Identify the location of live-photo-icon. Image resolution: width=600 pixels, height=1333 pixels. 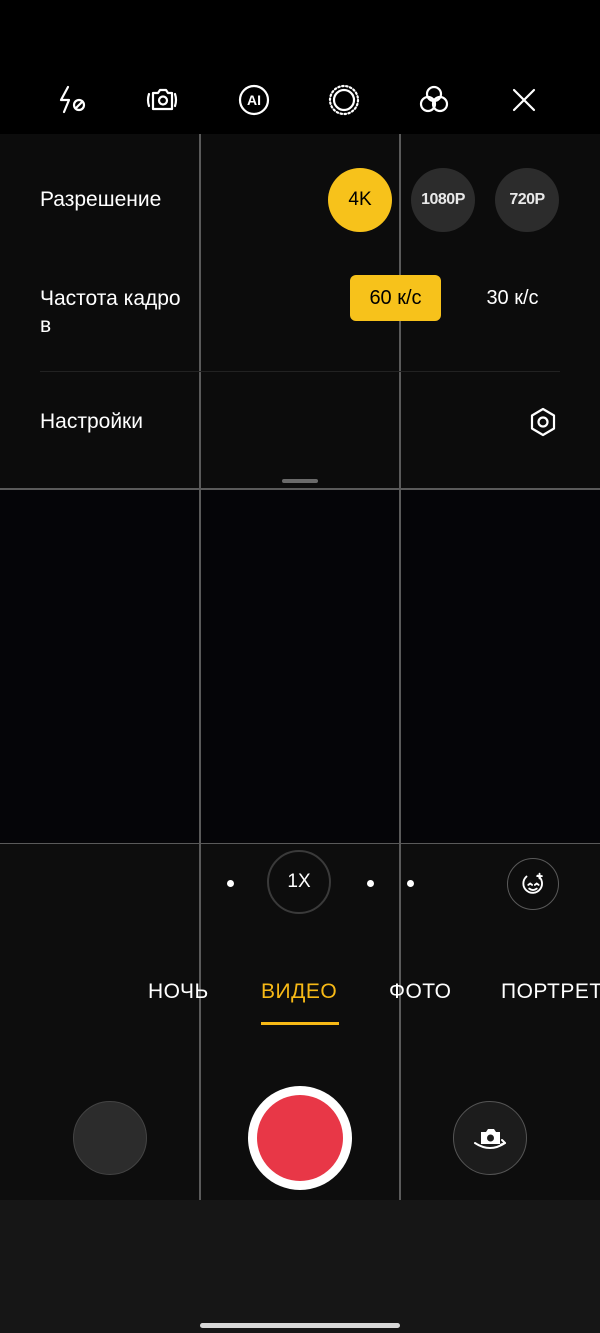
(344, 100).